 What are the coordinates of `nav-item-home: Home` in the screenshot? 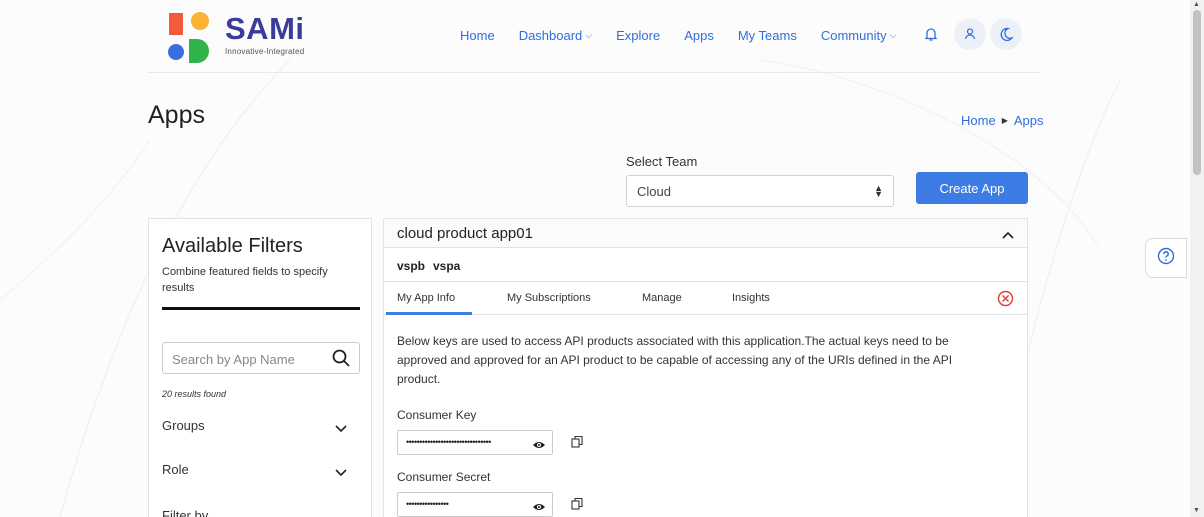 It's located at (477, 35).